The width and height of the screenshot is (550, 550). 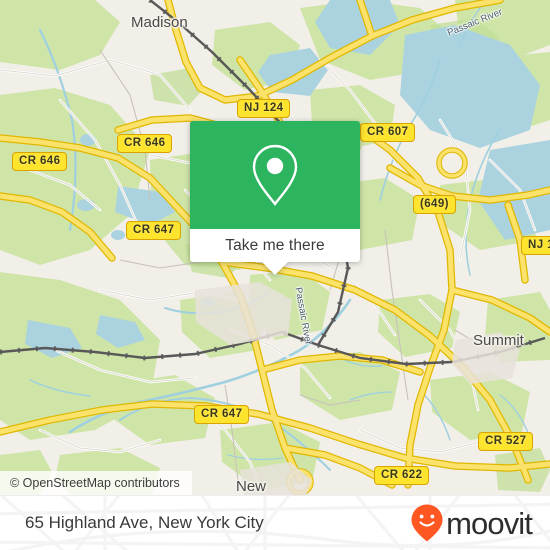 I want to click on moovit-logo: moovit, so click(x=471, y=523).